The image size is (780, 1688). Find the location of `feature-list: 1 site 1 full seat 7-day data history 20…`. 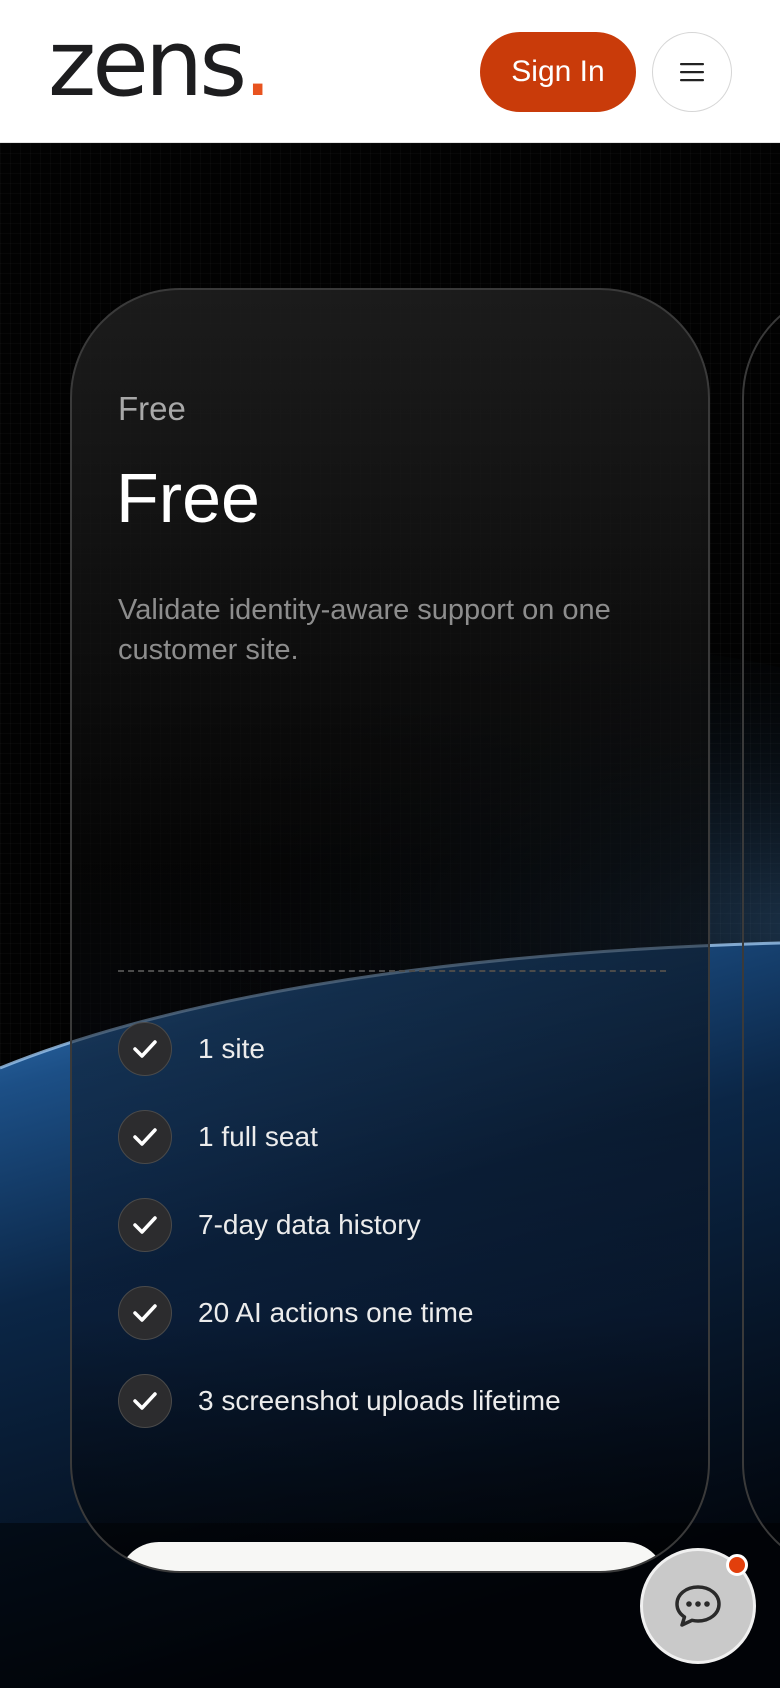

feature-list: 1 site 1 full seat 7-day data history 20… is located at coordinates (339, 1225).